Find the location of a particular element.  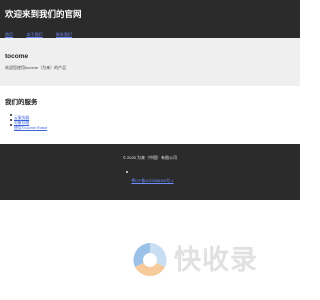

nav-link-home: 首页 is located at coordinates (9, 34).